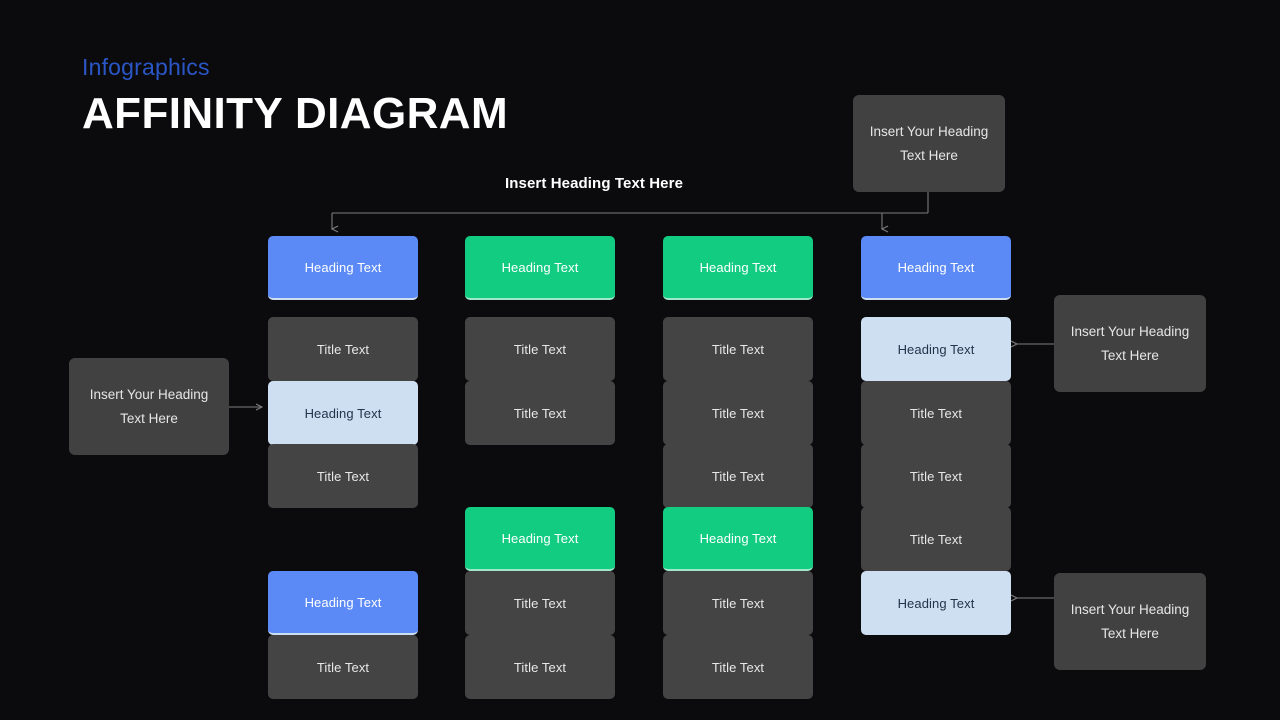 The width and height of the screenshot is (1280, 720). I want to click on card-c4-r1: Heading Text, so click(936, 268).